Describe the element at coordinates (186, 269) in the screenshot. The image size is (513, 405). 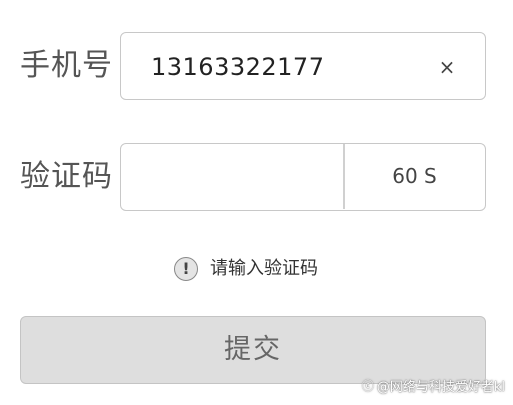
I see `exclamation-icon: !` at that location.